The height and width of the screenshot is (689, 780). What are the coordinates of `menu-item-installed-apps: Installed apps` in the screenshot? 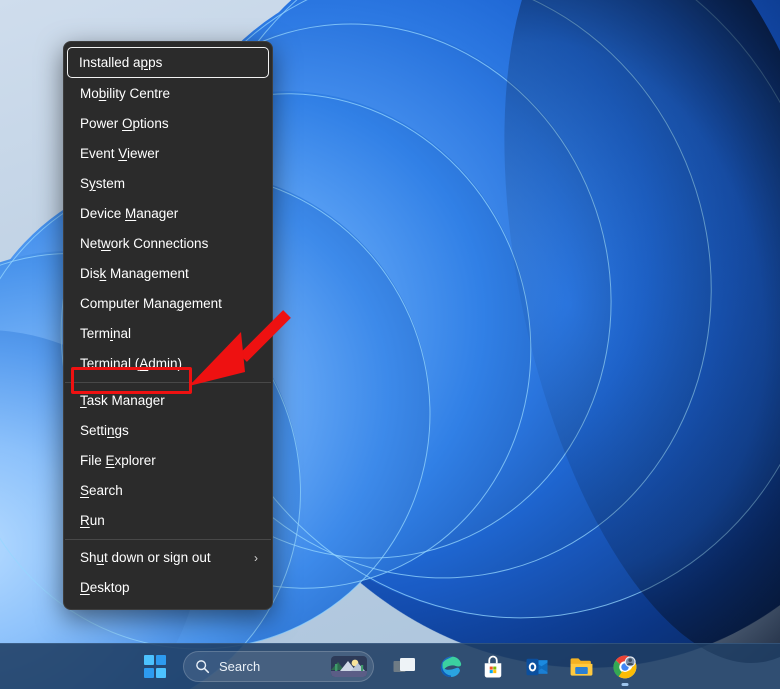 It's located at (168, 62).